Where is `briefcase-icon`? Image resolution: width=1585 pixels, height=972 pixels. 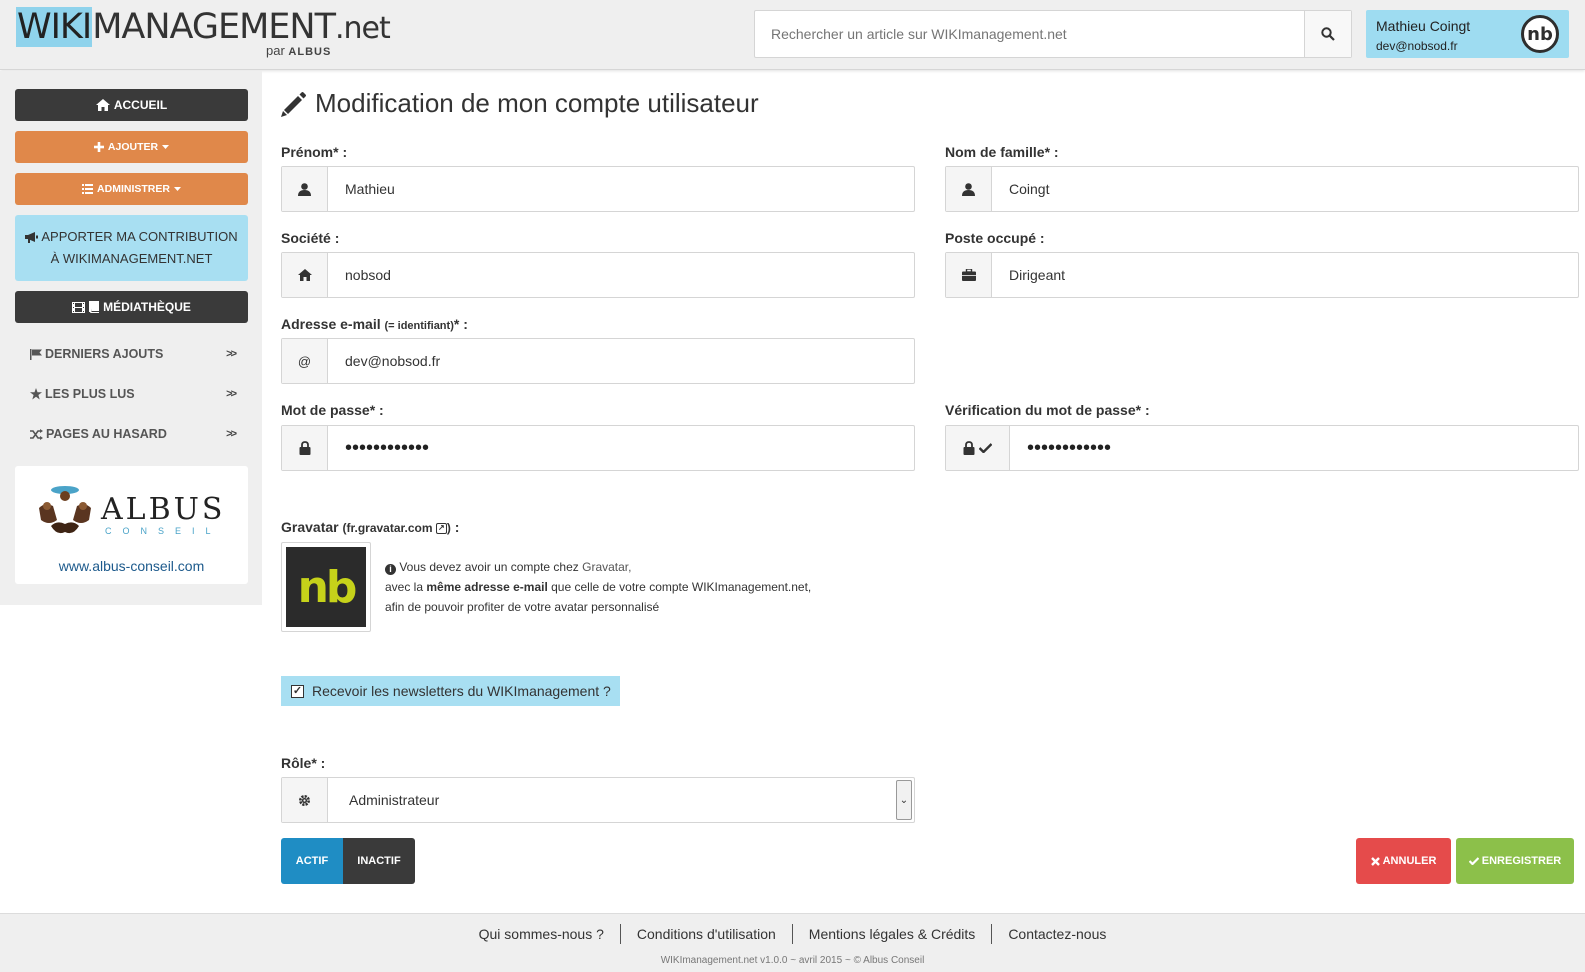 briefcase-icon is located at coordinates (968, 275).